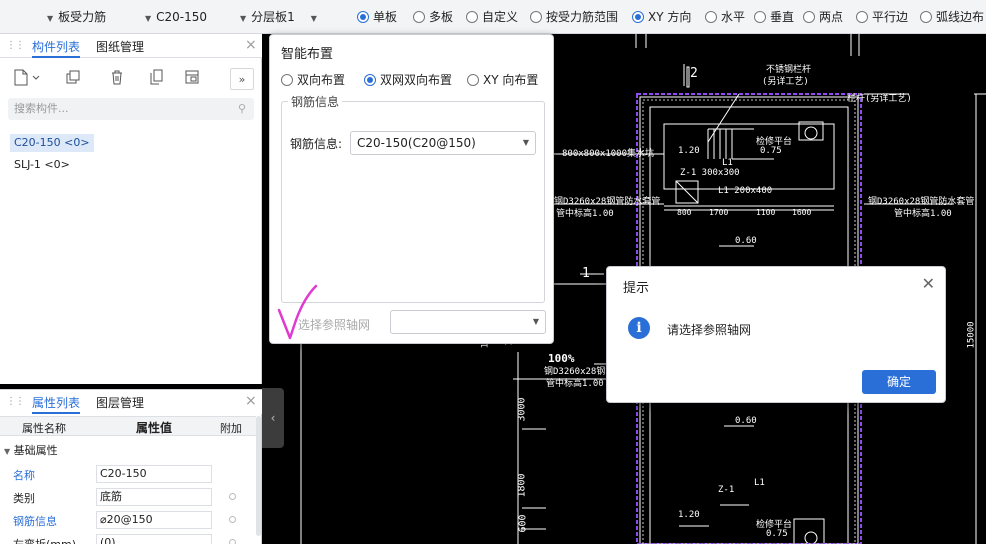 Image resolution: width=986 pixels, height=544 pixels. Describe the element at coordinates (952, 17) in the screenshot. I see `radio-arc-edge: 弧线边布` at that location.